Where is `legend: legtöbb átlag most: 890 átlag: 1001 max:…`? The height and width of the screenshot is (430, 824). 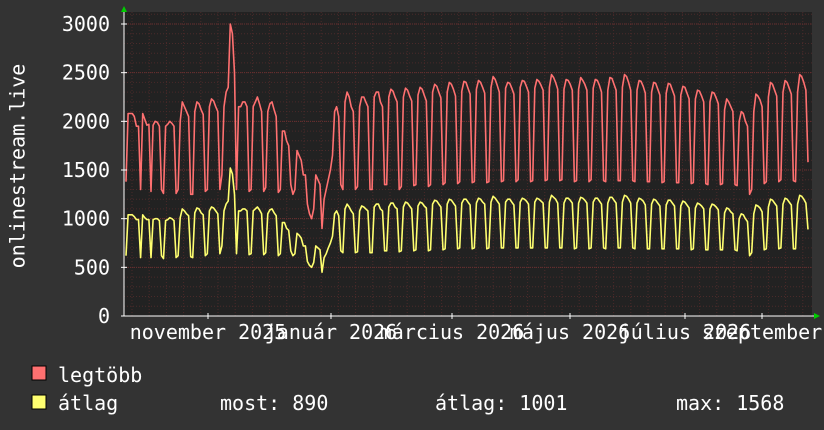 legend: legtöbb átlag most: 890 átlag: 1001 max:… is located at coordinates (407, 389).